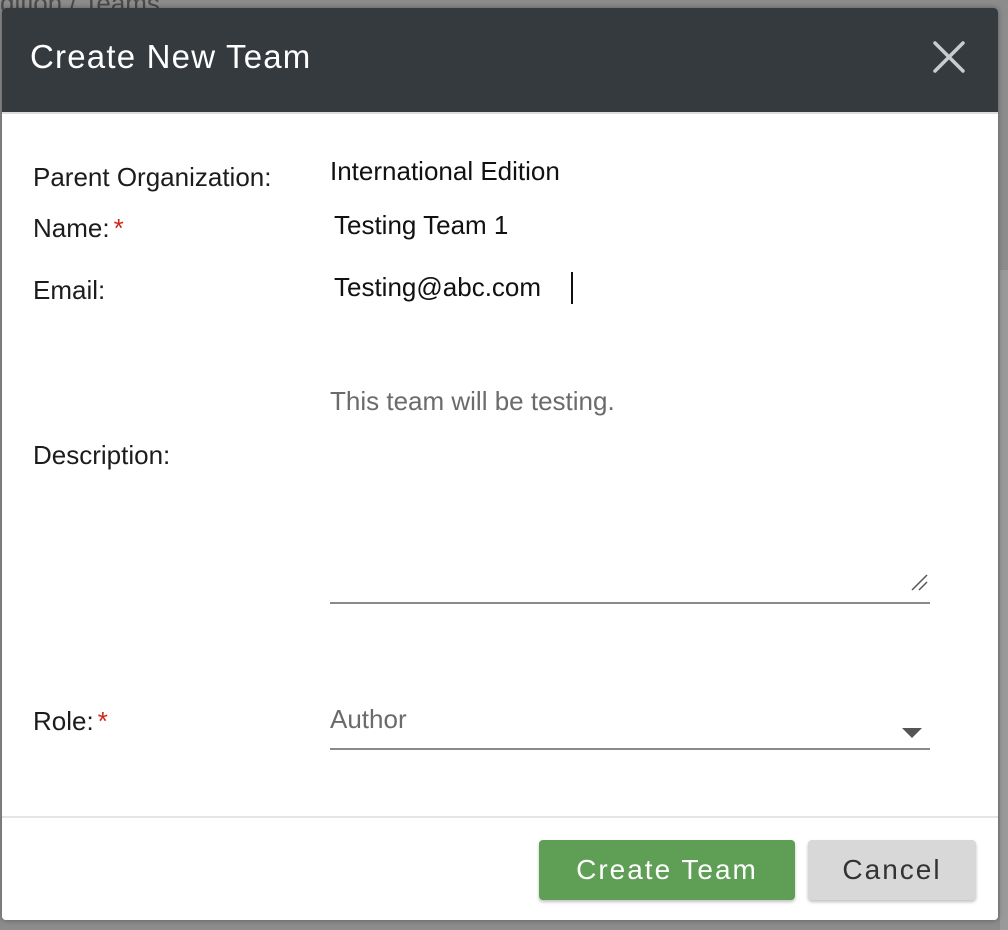  What do you see at coordinates (445, 171) in the screenshot?
I see `parent-organization-value: International Edition` at bounding box center [445, 171].